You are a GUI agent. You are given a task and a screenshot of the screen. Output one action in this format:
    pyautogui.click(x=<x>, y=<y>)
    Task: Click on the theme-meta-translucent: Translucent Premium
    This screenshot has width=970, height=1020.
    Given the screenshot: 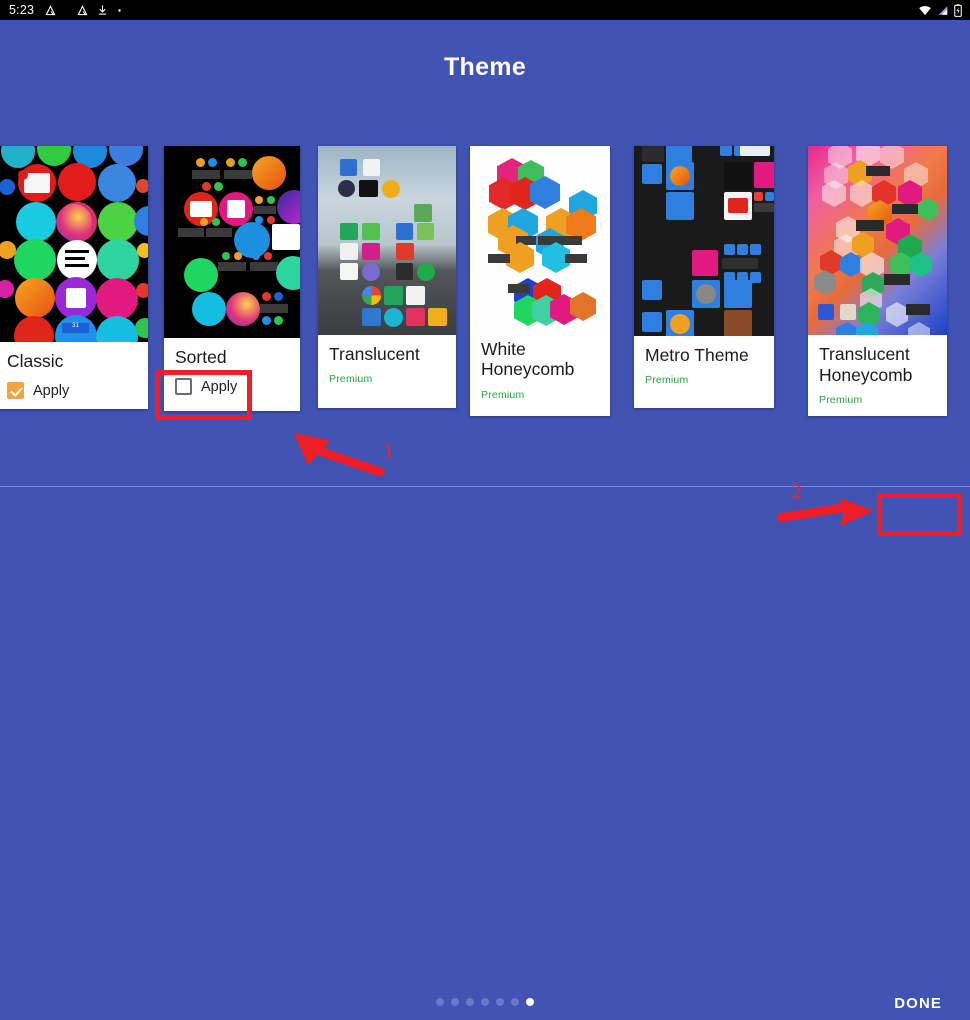 What is the action you would take?
    pyautogui.click(x=387, y=371)
    